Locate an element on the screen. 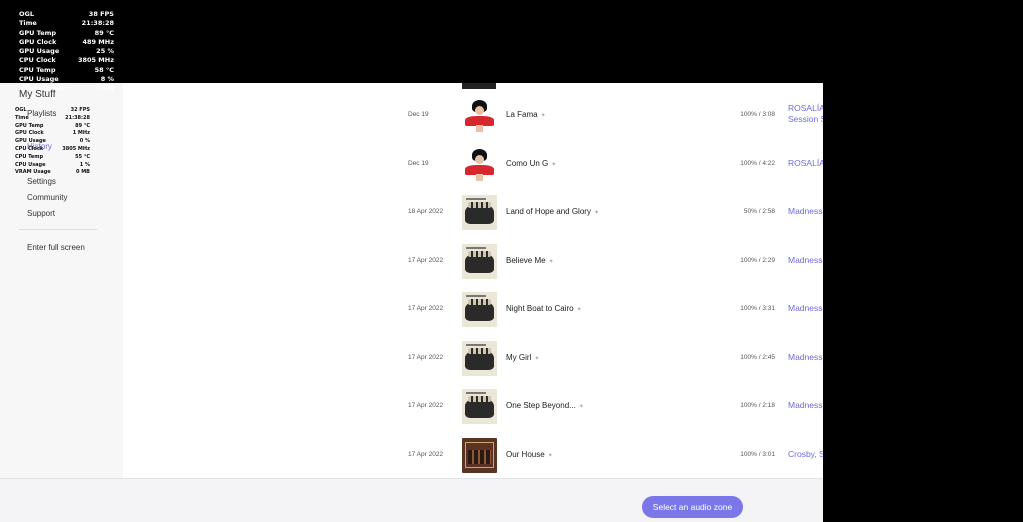  track-title: La Fama is located at coordinates (522, 114).